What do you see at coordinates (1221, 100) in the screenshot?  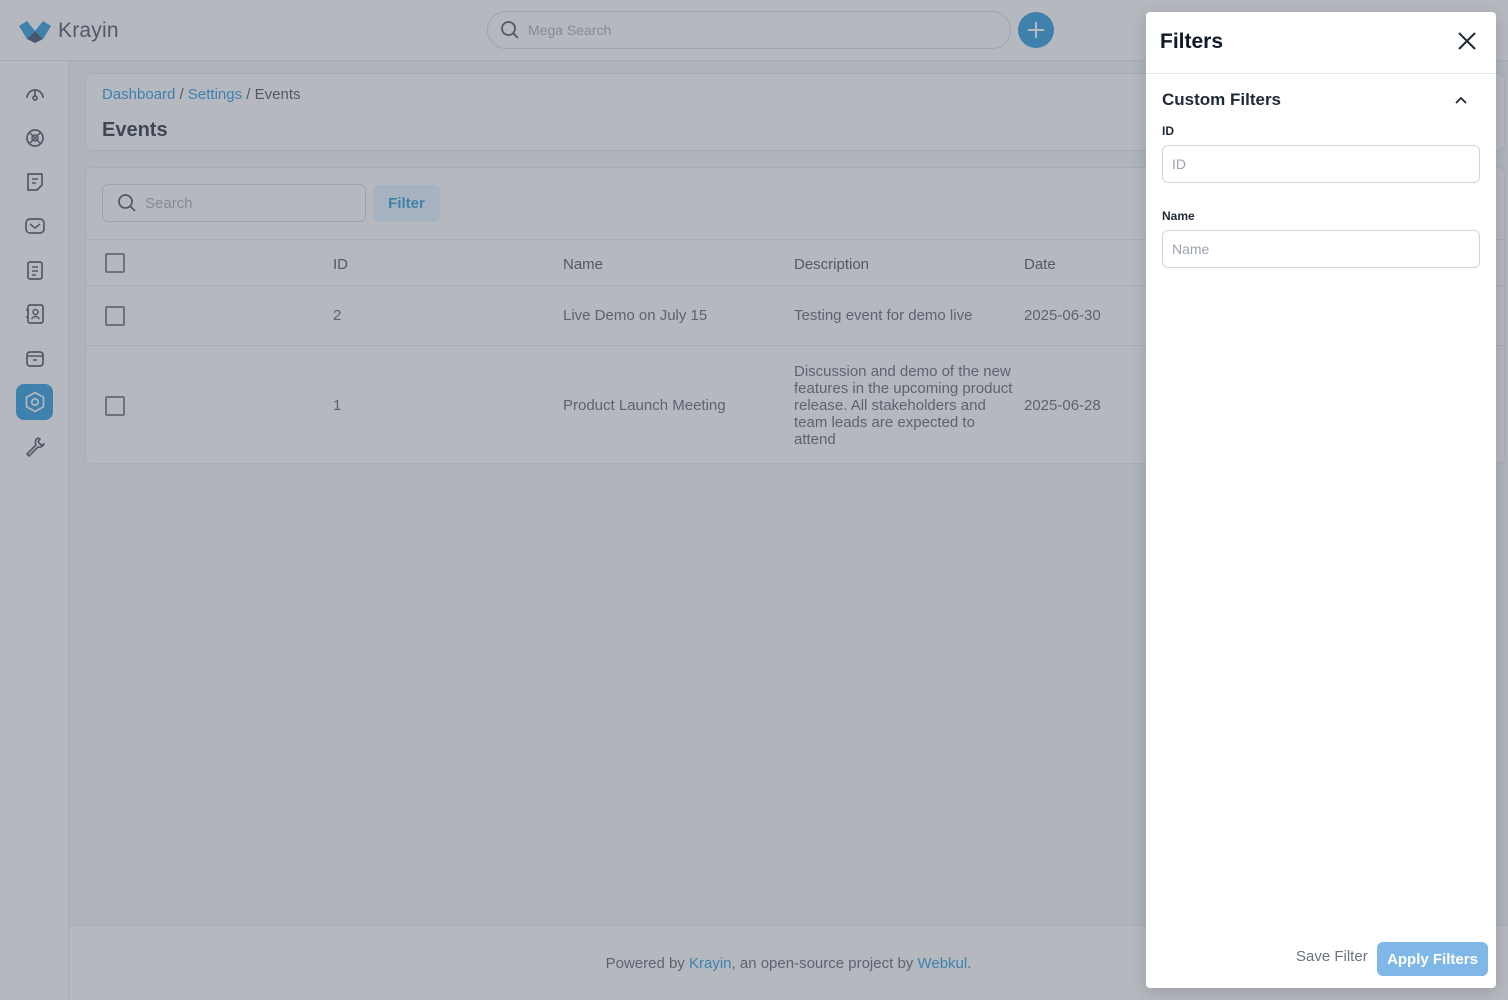 I see `custom-filters-title: Custom Filters` at bounding box center [1221, 100].